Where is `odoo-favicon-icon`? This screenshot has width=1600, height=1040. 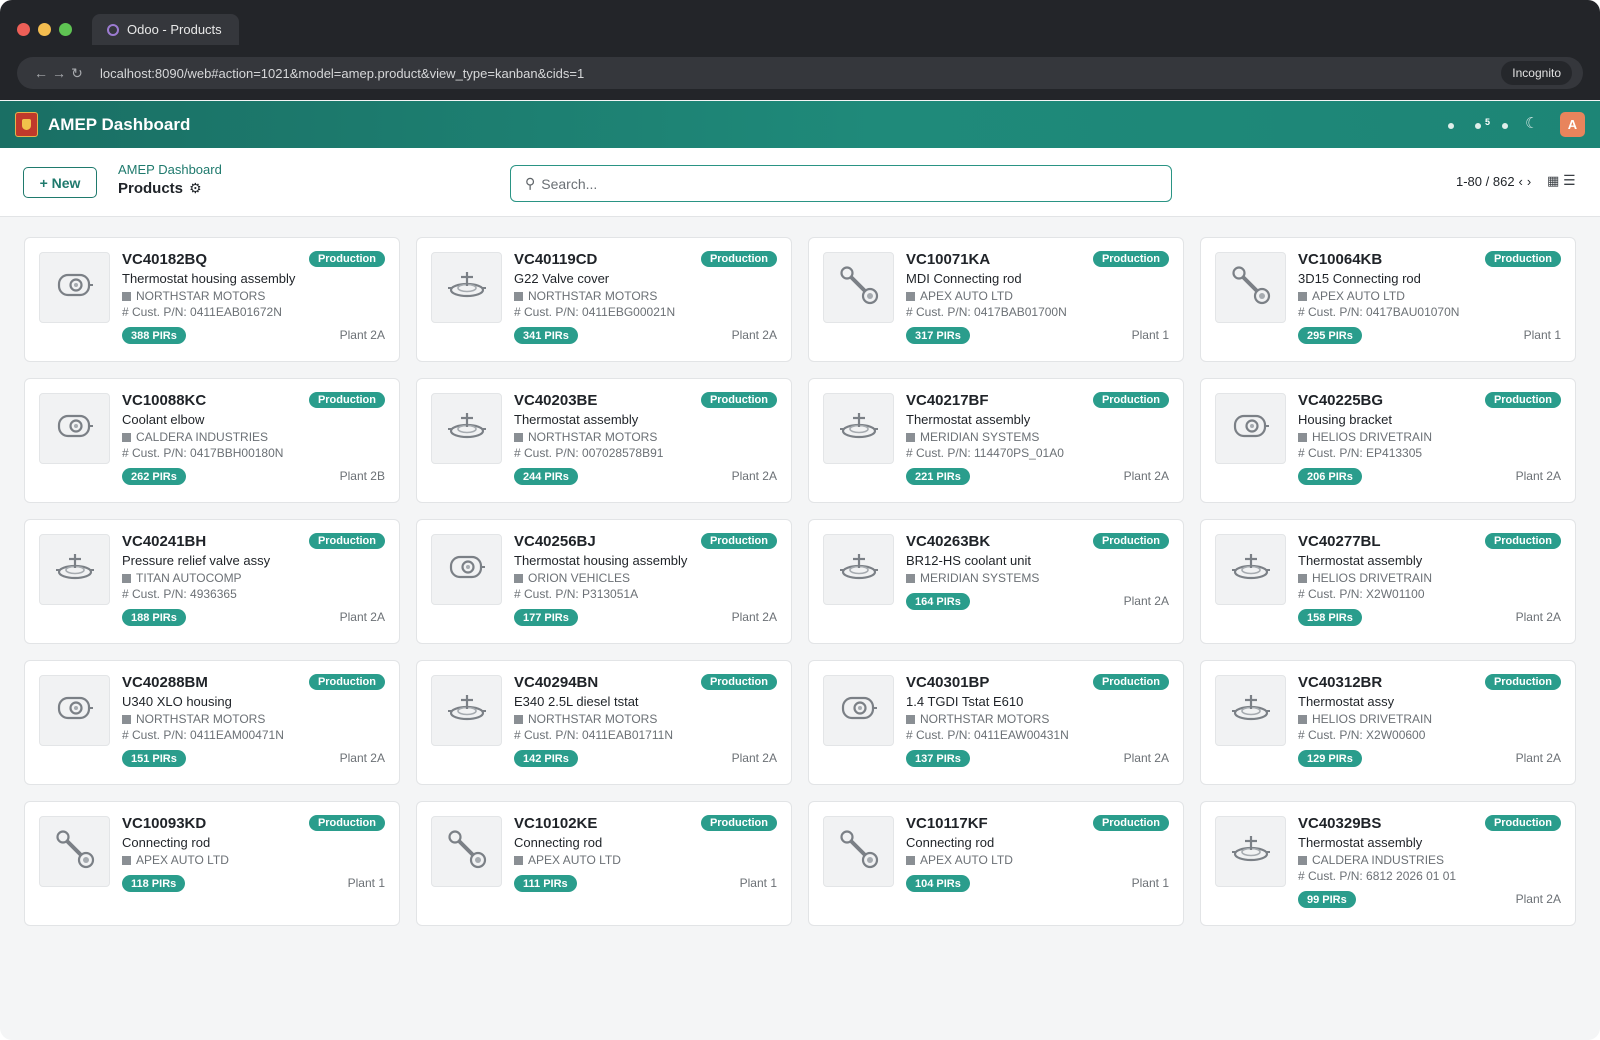
odoo-favicon-icon is located at coordinates (113, 29).